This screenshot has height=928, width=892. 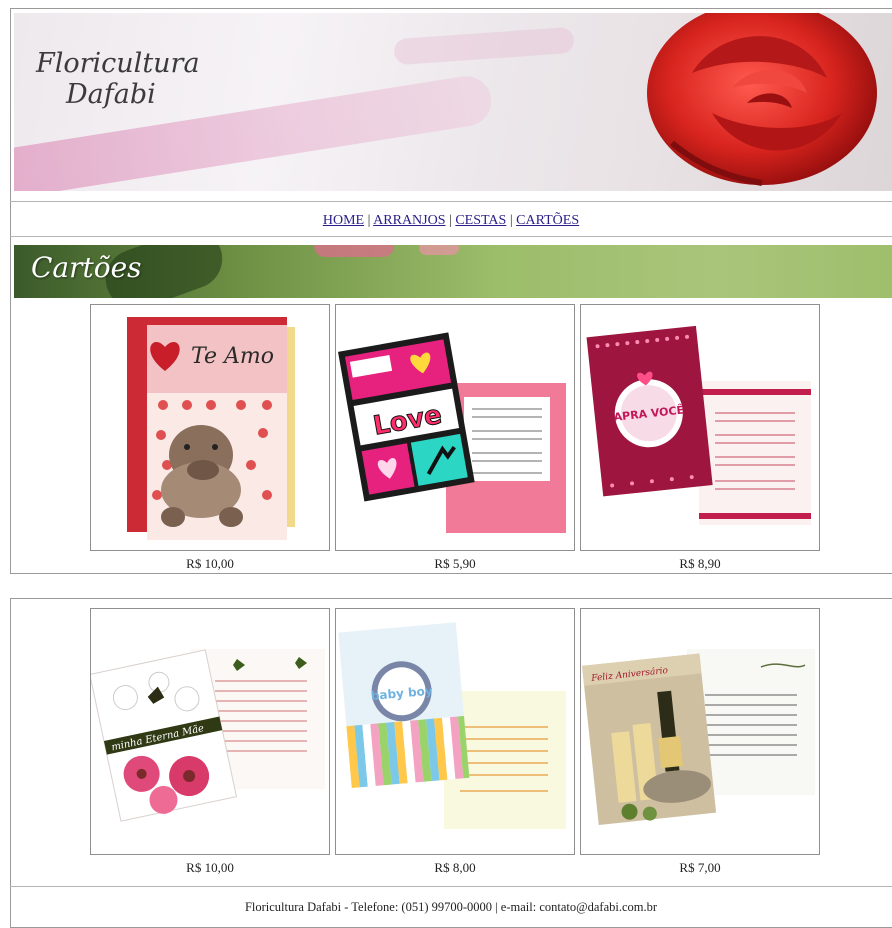 I want to click on nav-home: HOME, so click(x=343, y=220).